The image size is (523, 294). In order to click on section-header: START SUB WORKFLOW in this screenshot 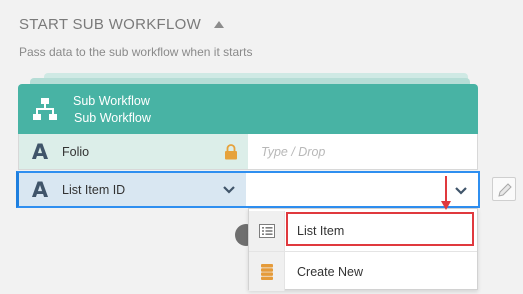, I will do `click(122, 24)`.